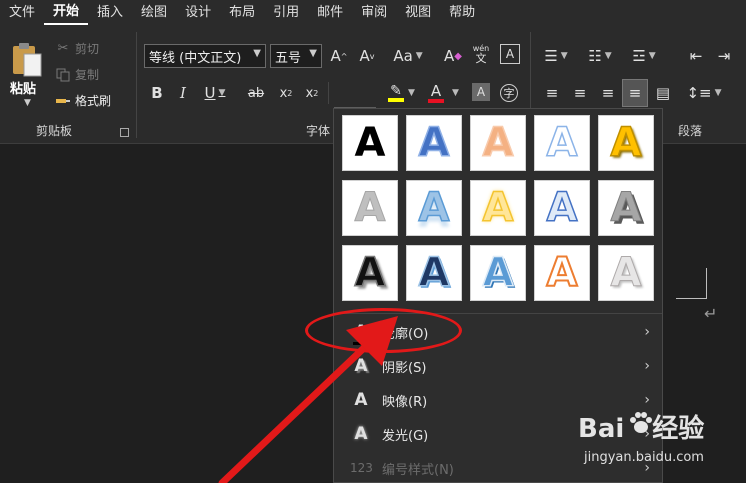  What do you see at coordinates (608, 93) in the screenshot?
I see `align-right-button: ≡` at bounding box center [608, 93].